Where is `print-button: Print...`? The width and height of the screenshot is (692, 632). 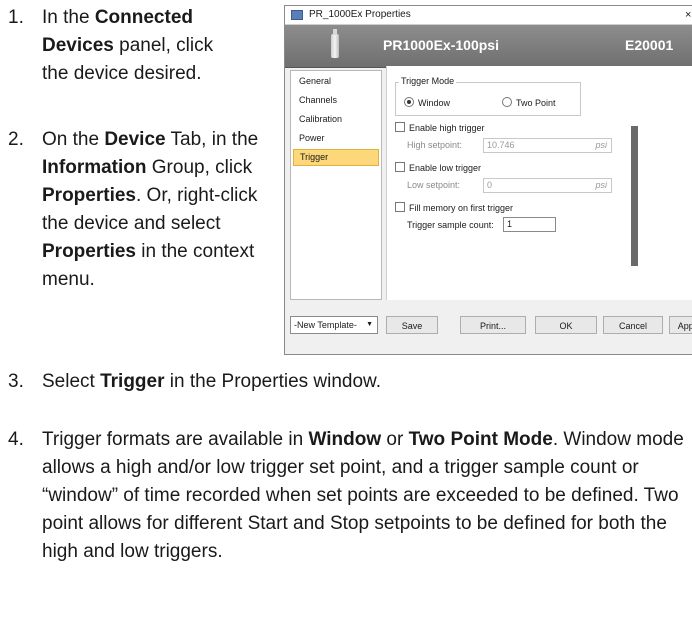 print-button: Print... is located at coordinates (493, 325).